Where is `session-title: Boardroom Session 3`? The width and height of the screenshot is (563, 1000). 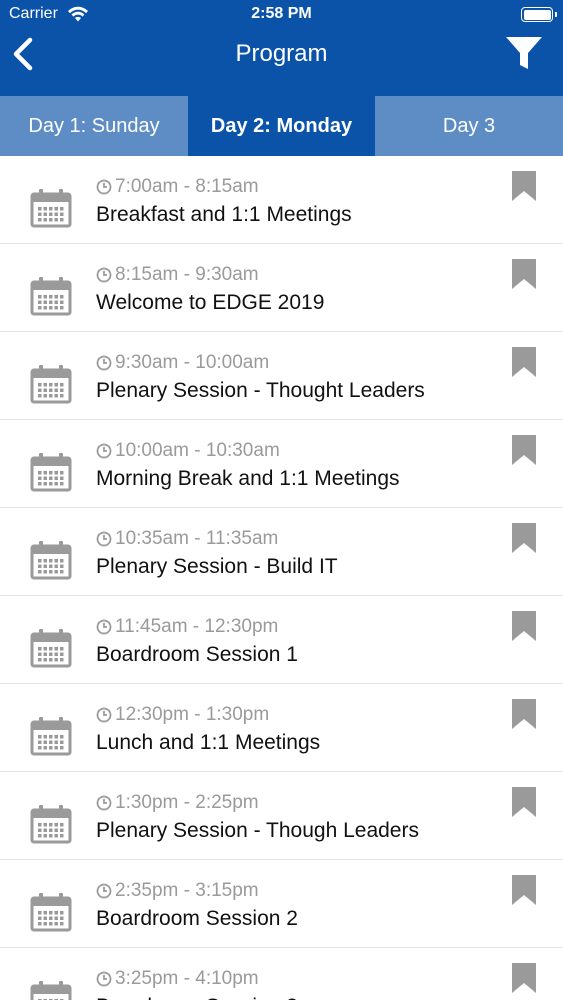
session-title: Boardroom Session 3 is located at coordinates (197, 997).